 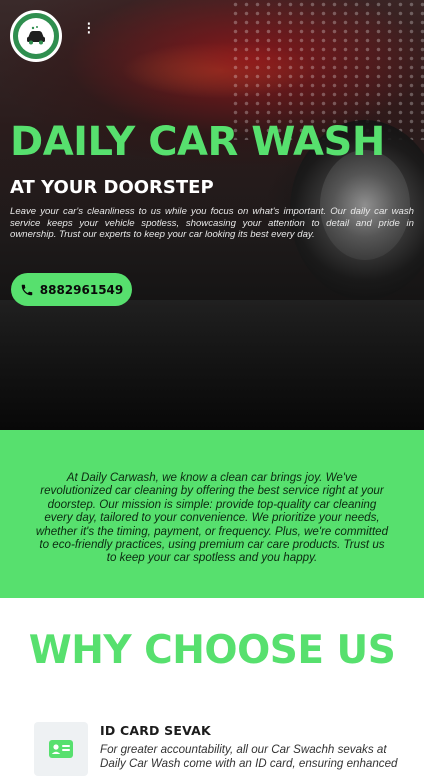 I want to click on hero-title: DAILY CAR WASH, so click(x=197, y=142).